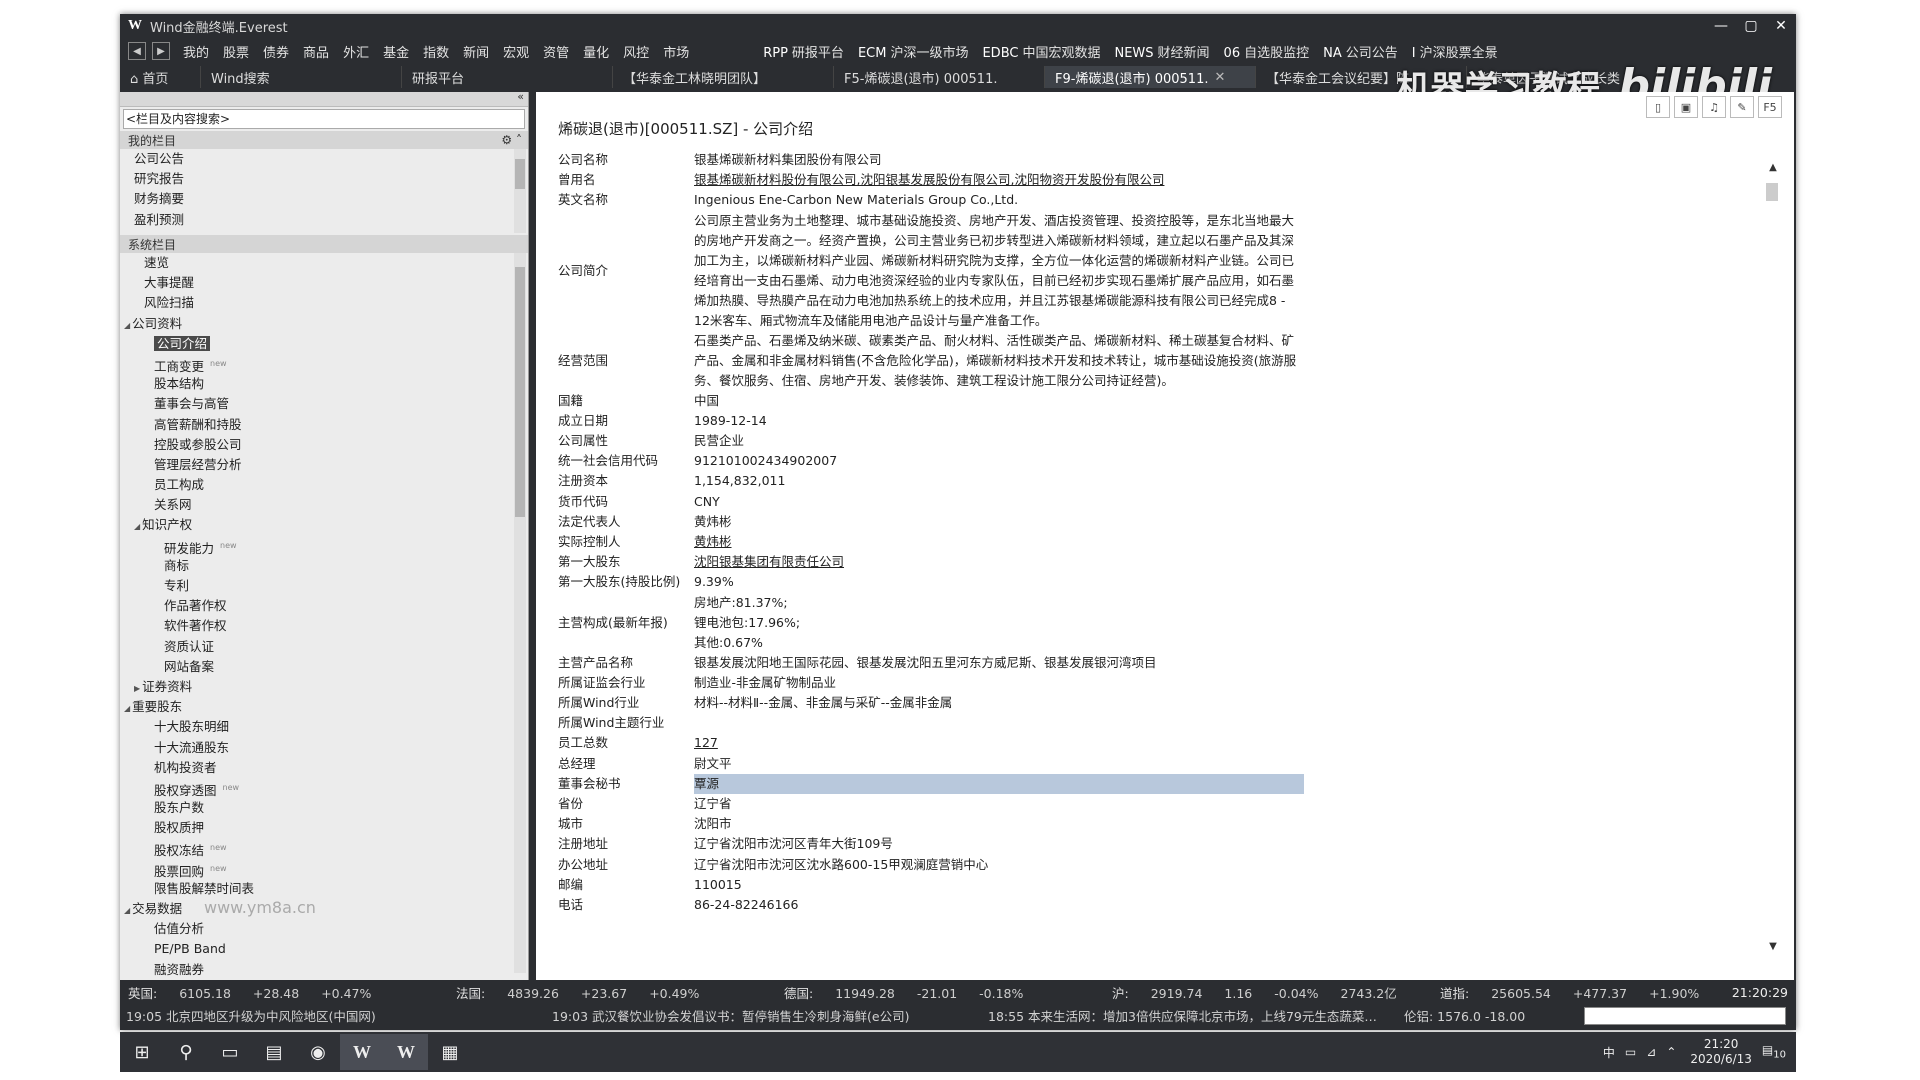  What do you see at coordinates (324, 263) in the screenshot?
I see `sidebar-item: 速览` at bounding box center [324, 263].